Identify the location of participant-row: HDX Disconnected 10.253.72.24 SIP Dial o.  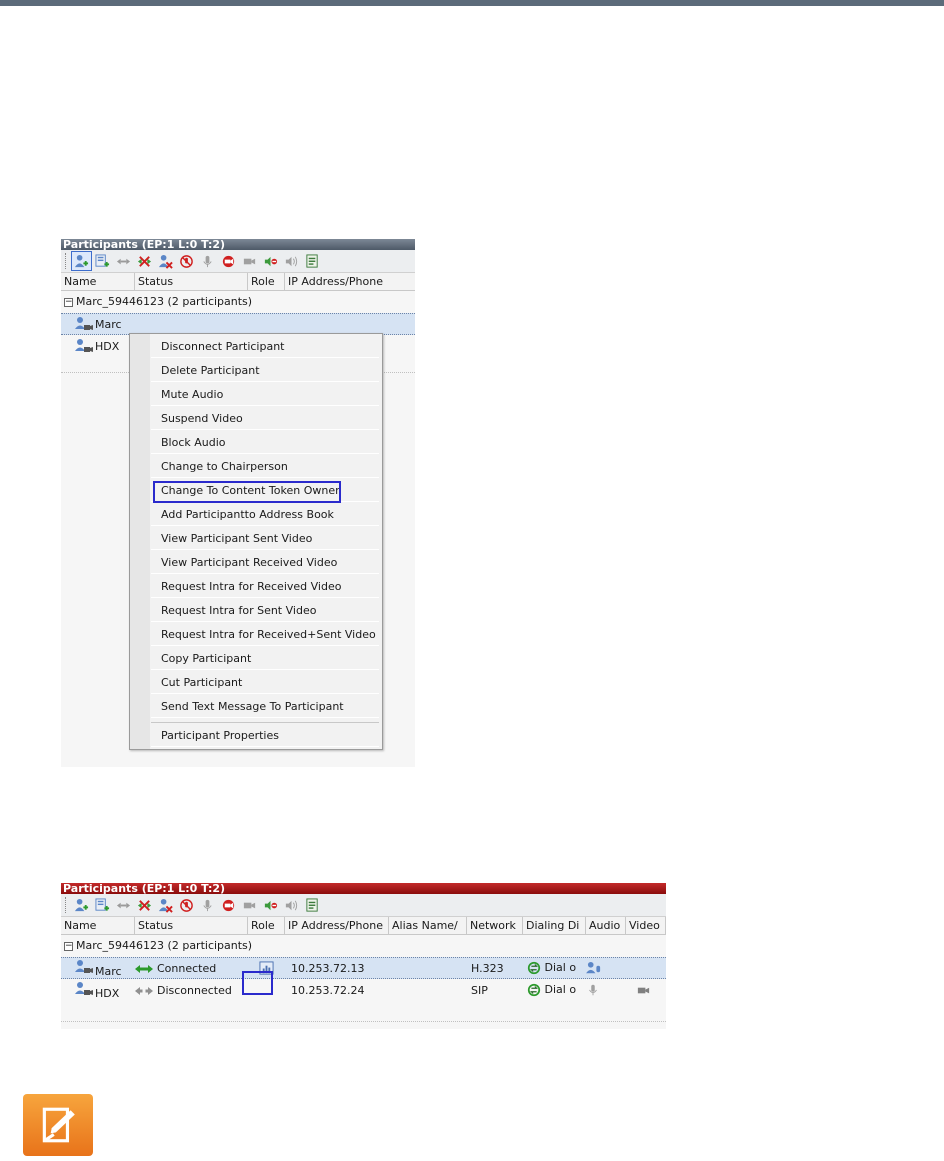
(363, 990).